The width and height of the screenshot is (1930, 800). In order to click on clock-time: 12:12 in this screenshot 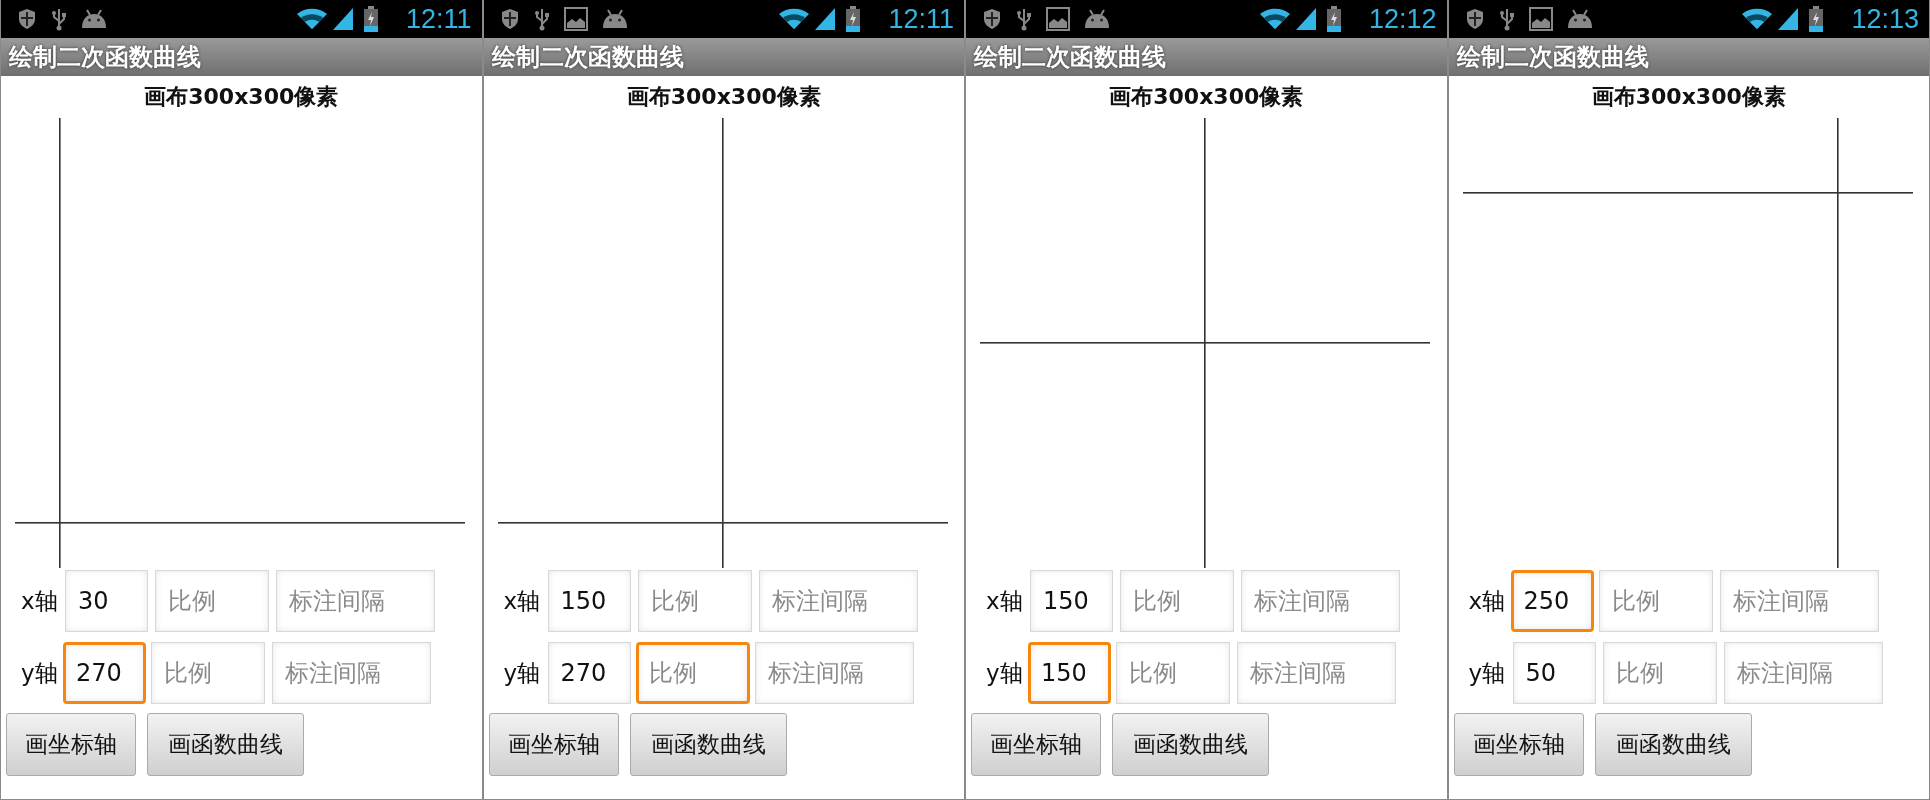, I will do `click(1402, 19)`.